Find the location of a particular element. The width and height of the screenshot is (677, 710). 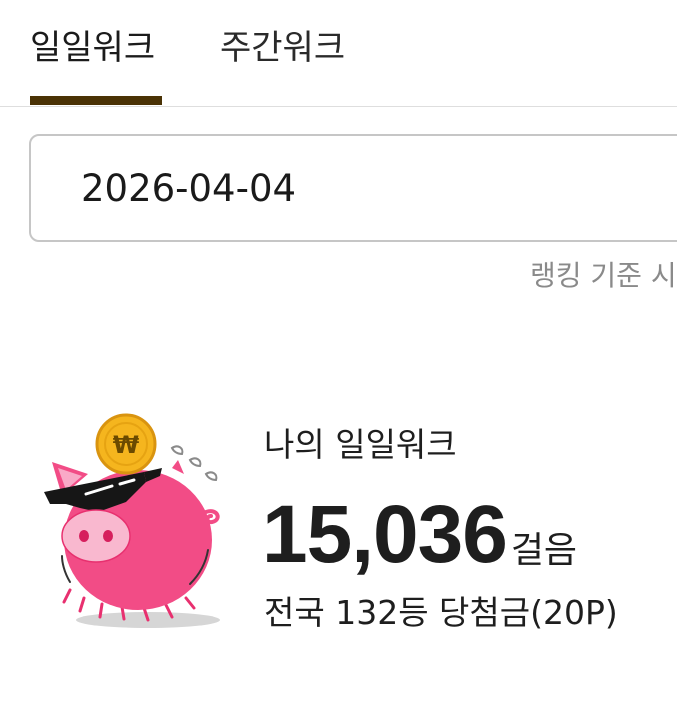

date-value: 2026-04-04 is located at coordinates (189, 188).